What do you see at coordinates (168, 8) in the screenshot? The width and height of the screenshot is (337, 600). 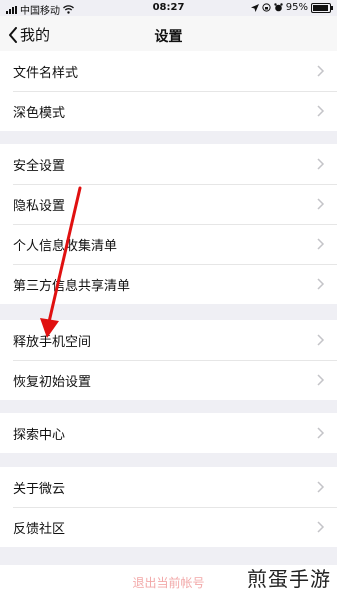 I see `status-bar: 中国移动 08:27 95%` at bounding box center [168, 8].